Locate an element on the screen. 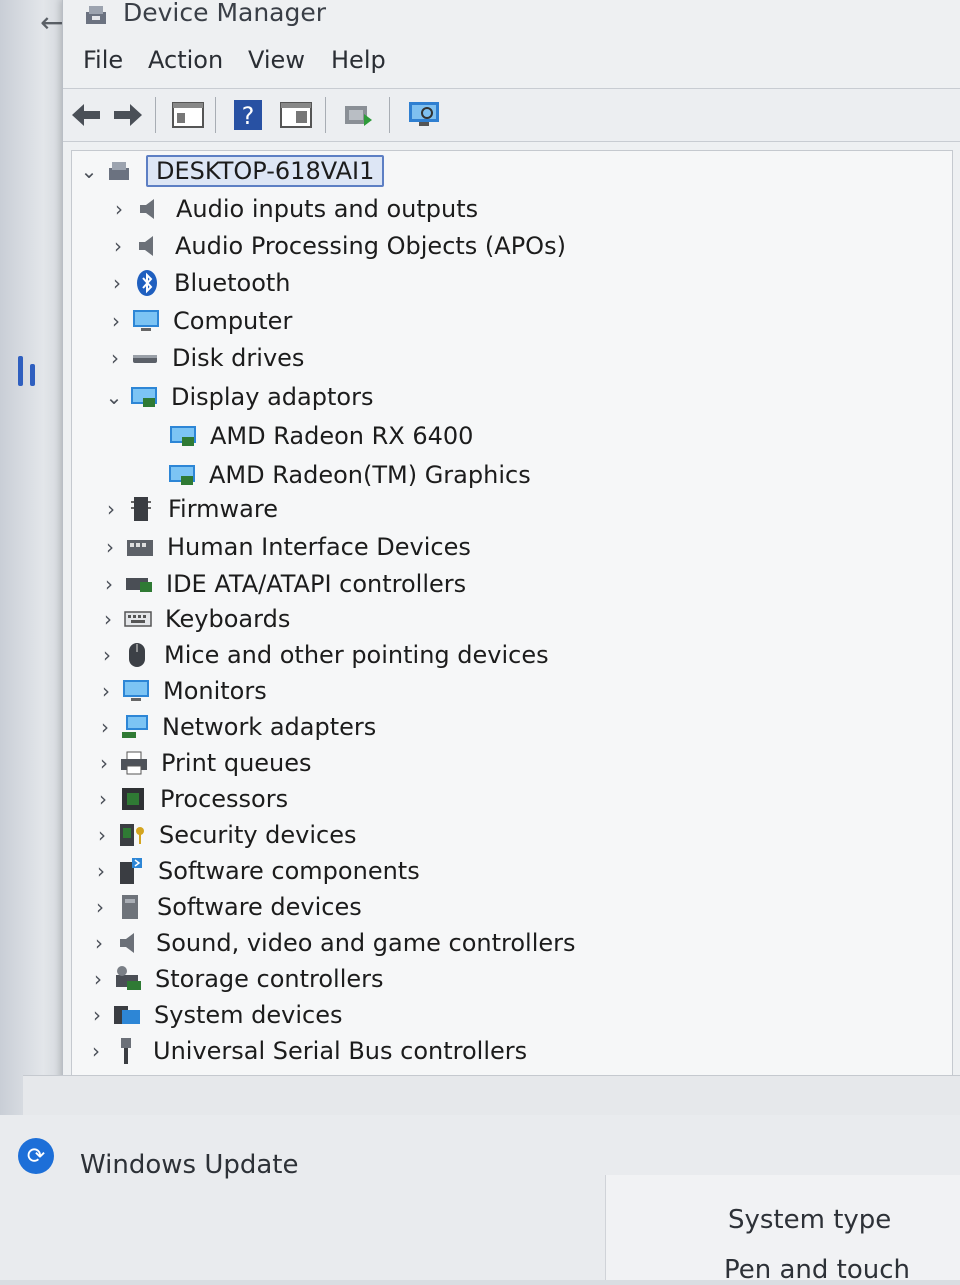 This screenshot has height=1285, width=960. tree-item-system-devices: › System devices is located at coordinates (212, 1015).